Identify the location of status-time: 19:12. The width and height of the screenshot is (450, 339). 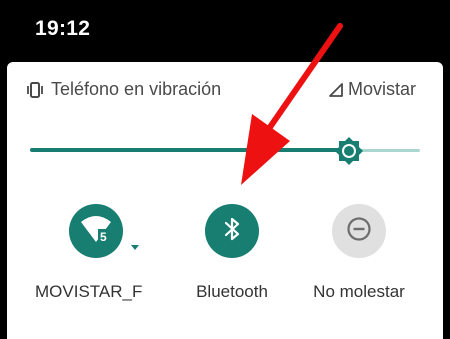
(63, 28).